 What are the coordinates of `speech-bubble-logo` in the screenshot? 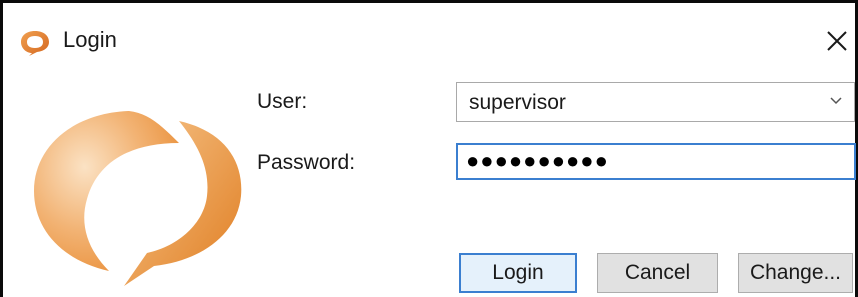 It's located at (138, 198).